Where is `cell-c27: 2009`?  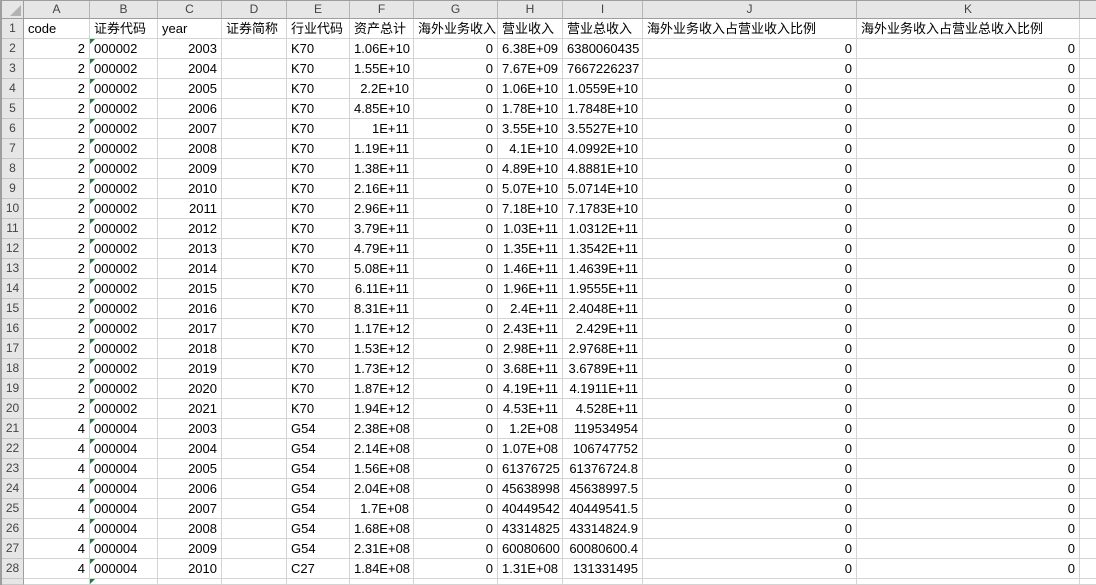 cell-c27: 2009 is located at coordinates (190, 549).